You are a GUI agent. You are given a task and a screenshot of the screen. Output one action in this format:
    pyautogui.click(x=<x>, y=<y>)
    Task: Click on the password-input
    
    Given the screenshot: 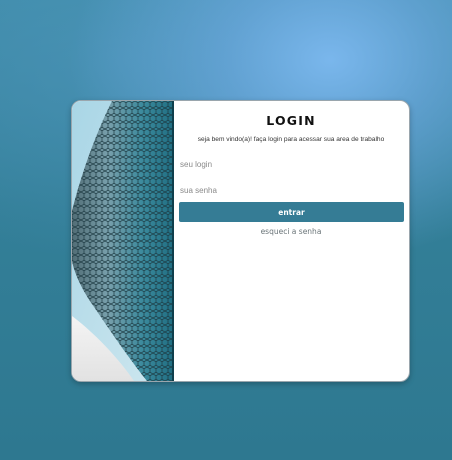 What is the action you would take?
    pyautogui.click(x=291, y=190)
    